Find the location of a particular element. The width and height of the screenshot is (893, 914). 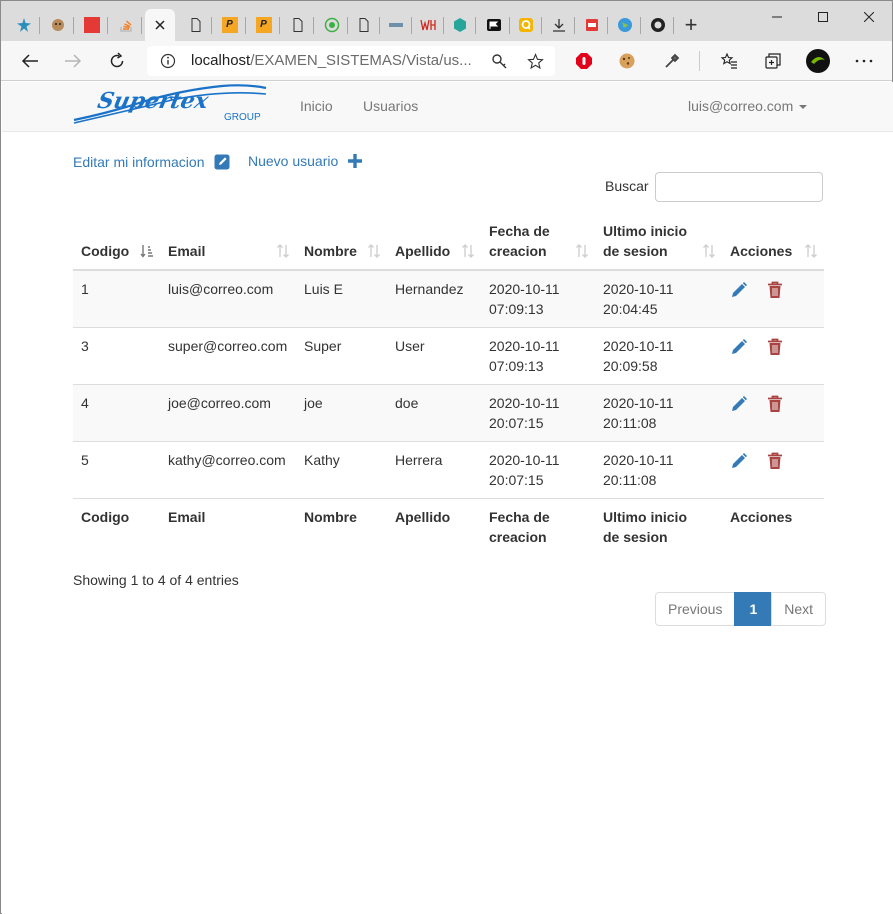

new-user-link: Nuevo usuario is located at coordinates (305, 161).